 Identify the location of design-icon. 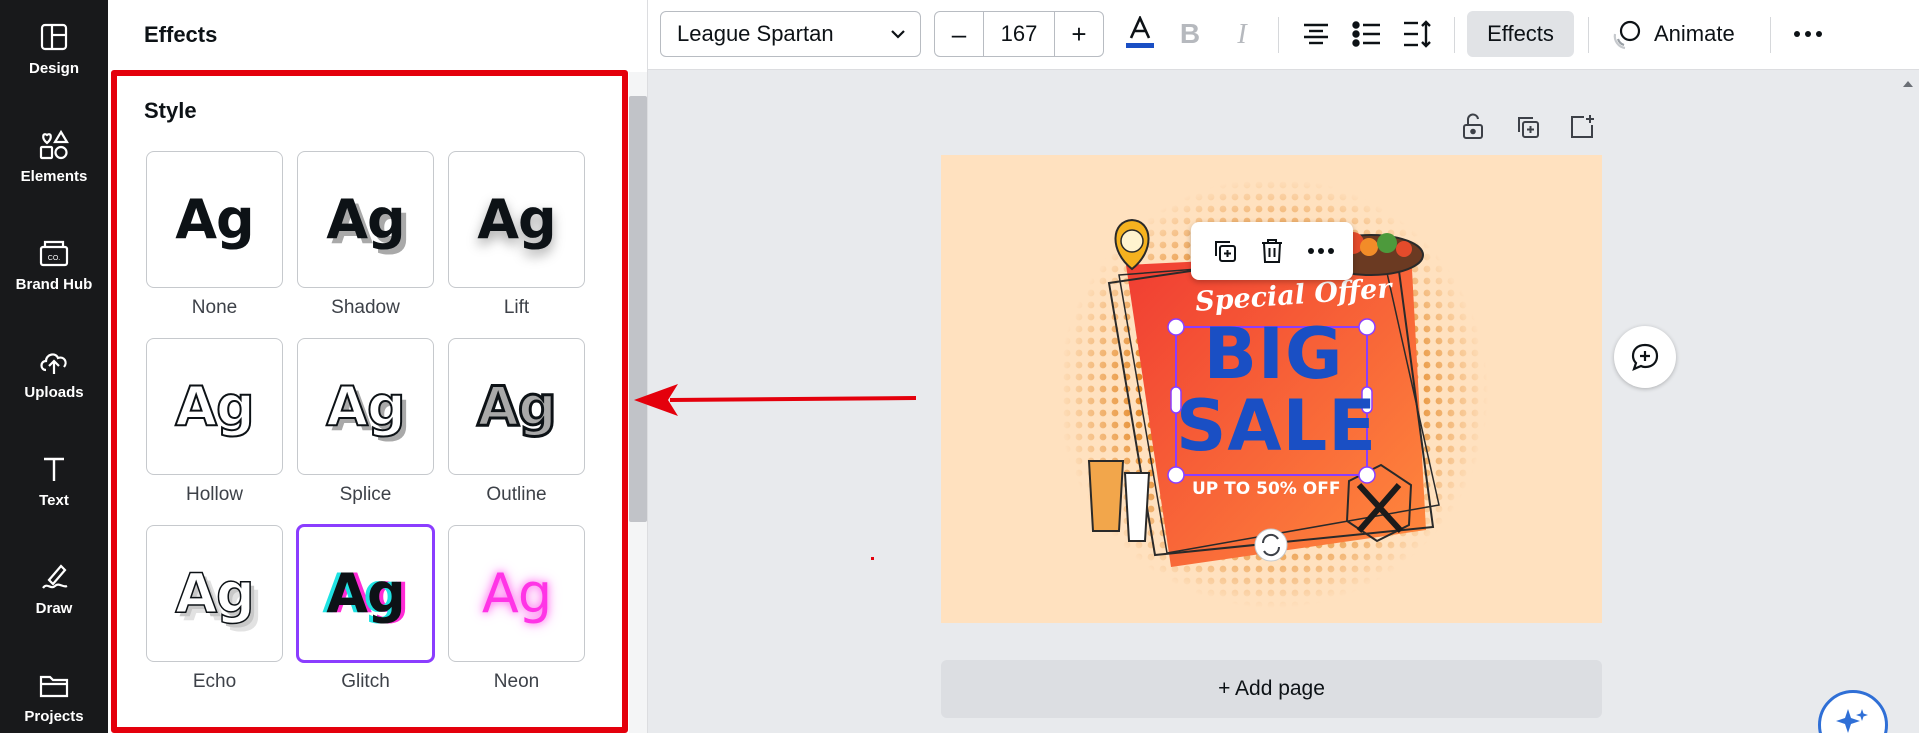
(54, 37).